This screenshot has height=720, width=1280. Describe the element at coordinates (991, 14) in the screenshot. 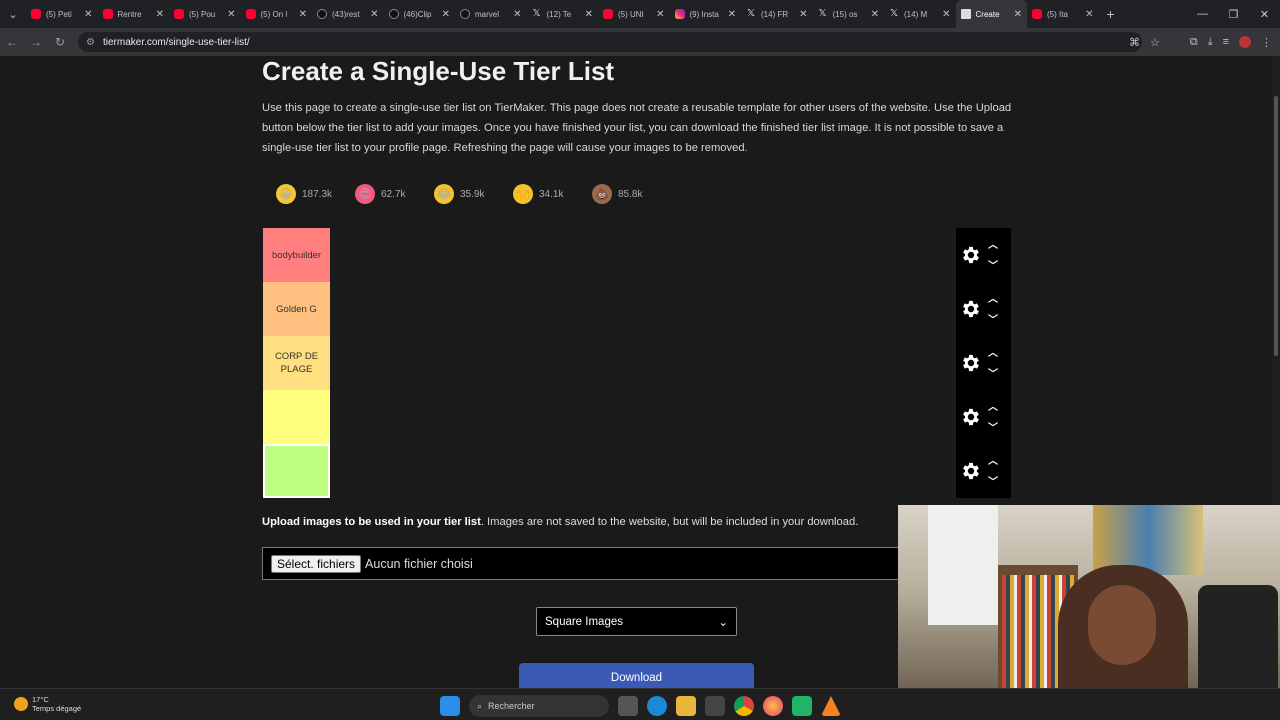

I see `browser-tab: Create ✕` at that location.